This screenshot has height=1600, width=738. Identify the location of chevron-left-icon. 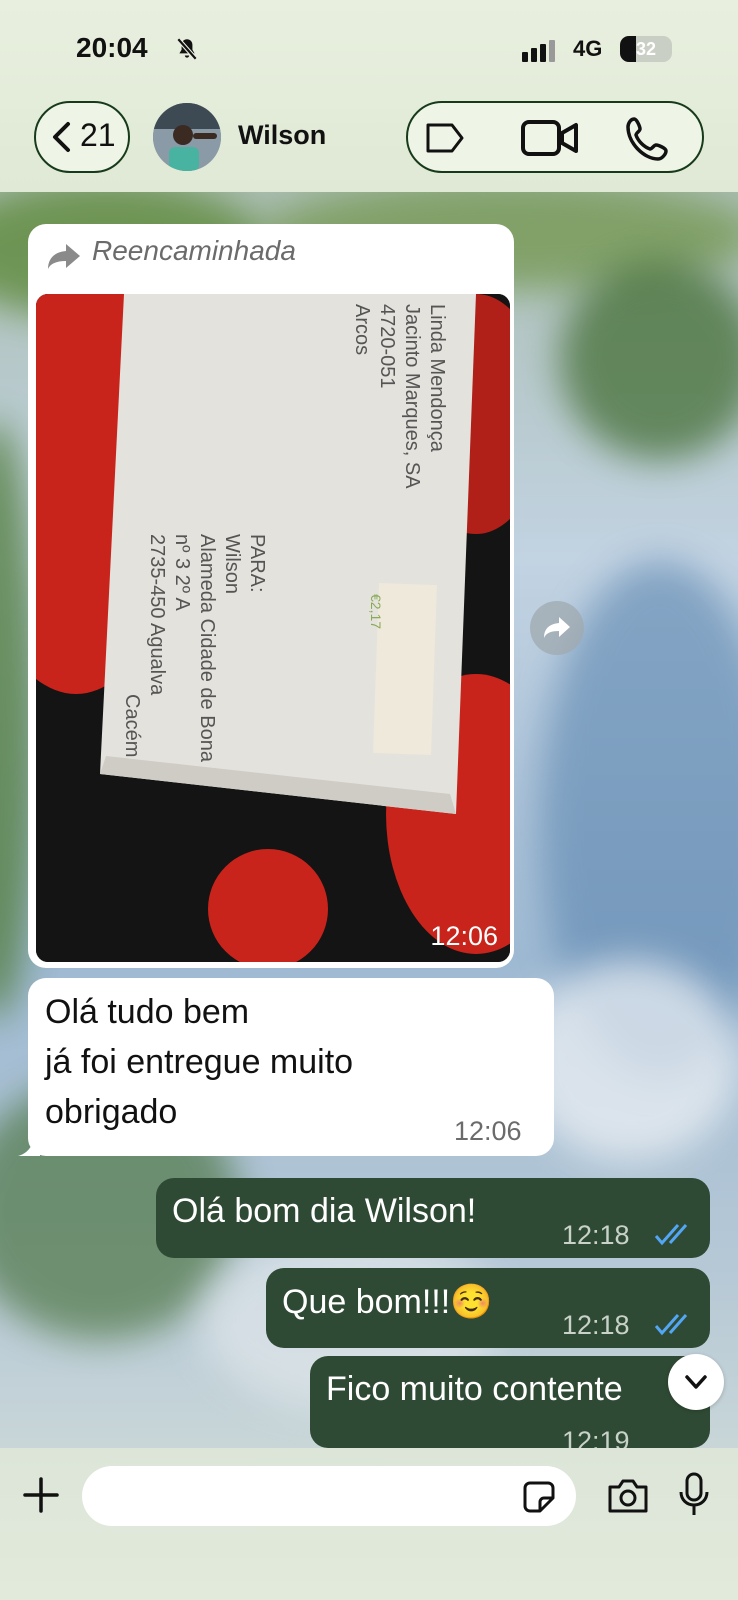
(61, 137).